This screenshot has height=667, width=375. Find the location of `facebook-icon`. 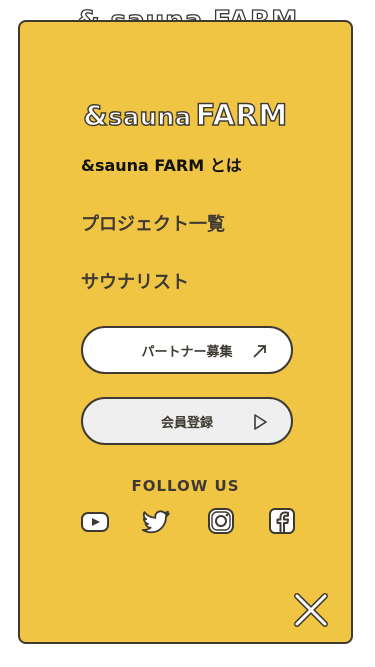

facebook-icon is located at coordinates (282, 522).